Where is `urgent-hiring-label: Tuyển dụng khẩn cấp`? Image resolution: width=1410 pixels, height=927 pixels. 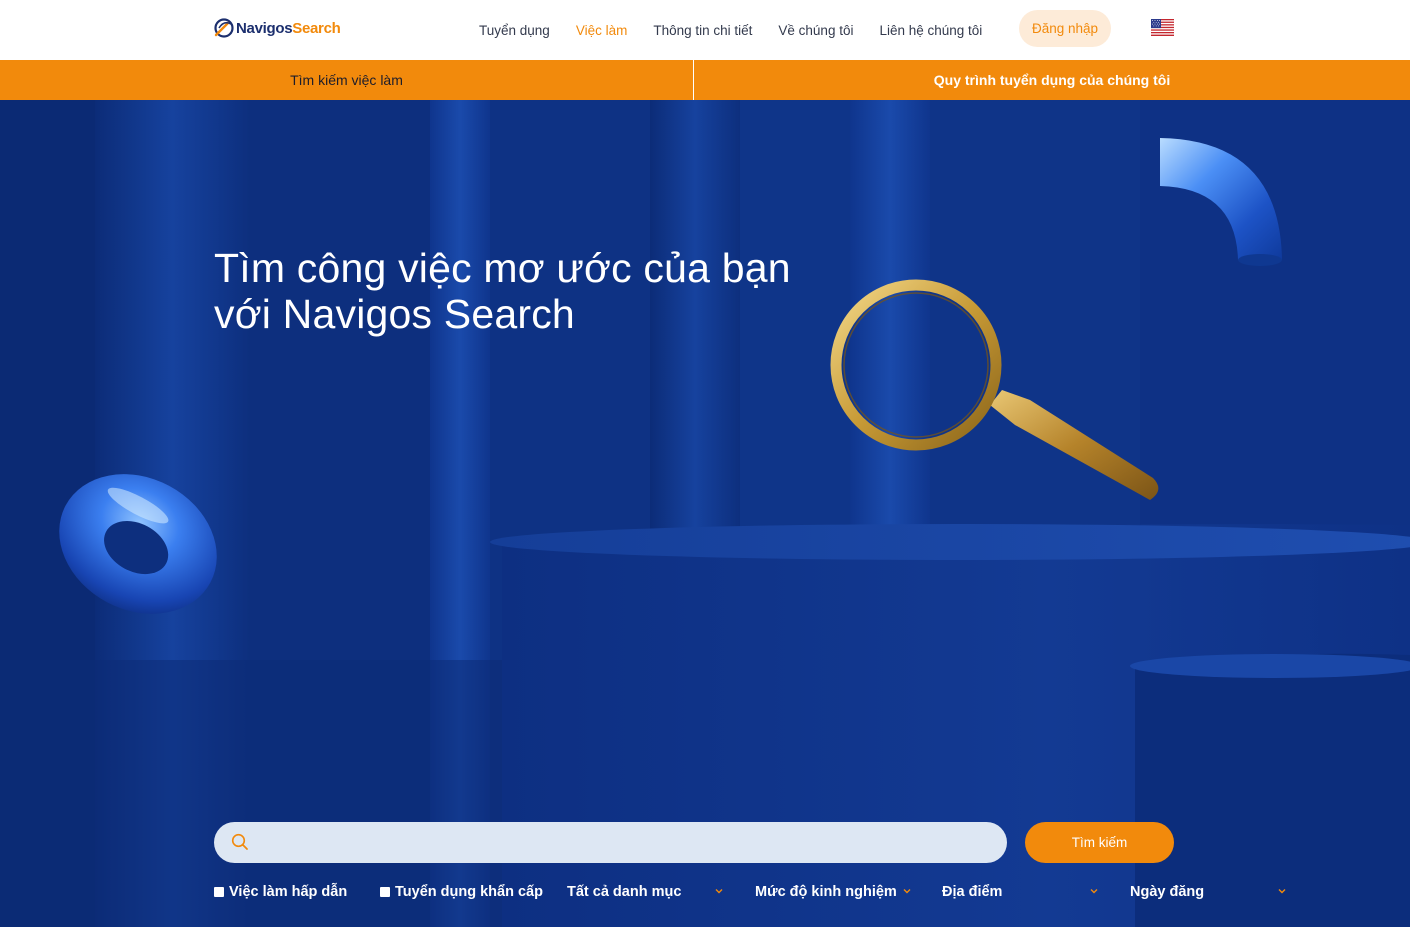
urgent-hiring-label: Tuyển dụng khẩn cấp is located at coordinates (469, 892).